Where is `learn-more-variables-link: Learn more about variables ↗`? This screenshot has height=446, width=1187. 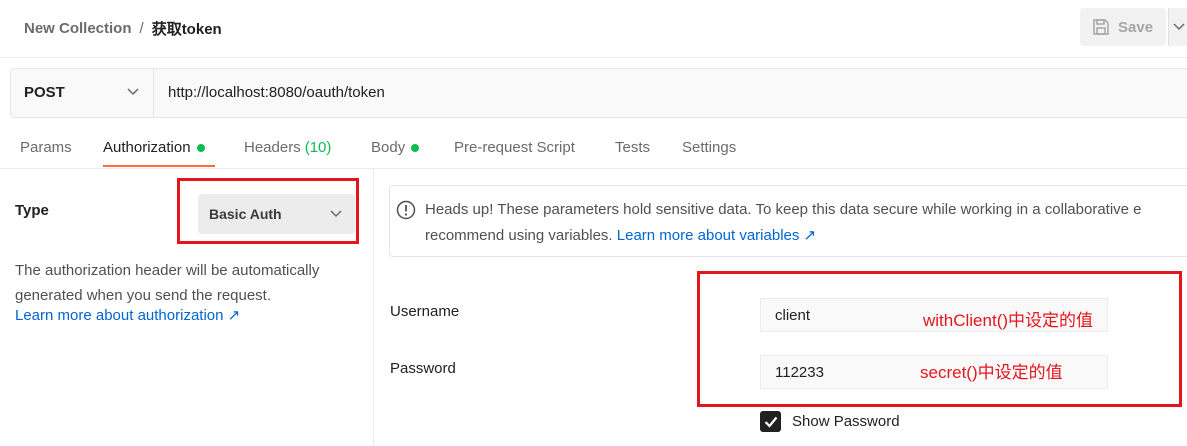 learn-more-variables-link: Learn more about variables ↗ is located at coordinates (716, 235).